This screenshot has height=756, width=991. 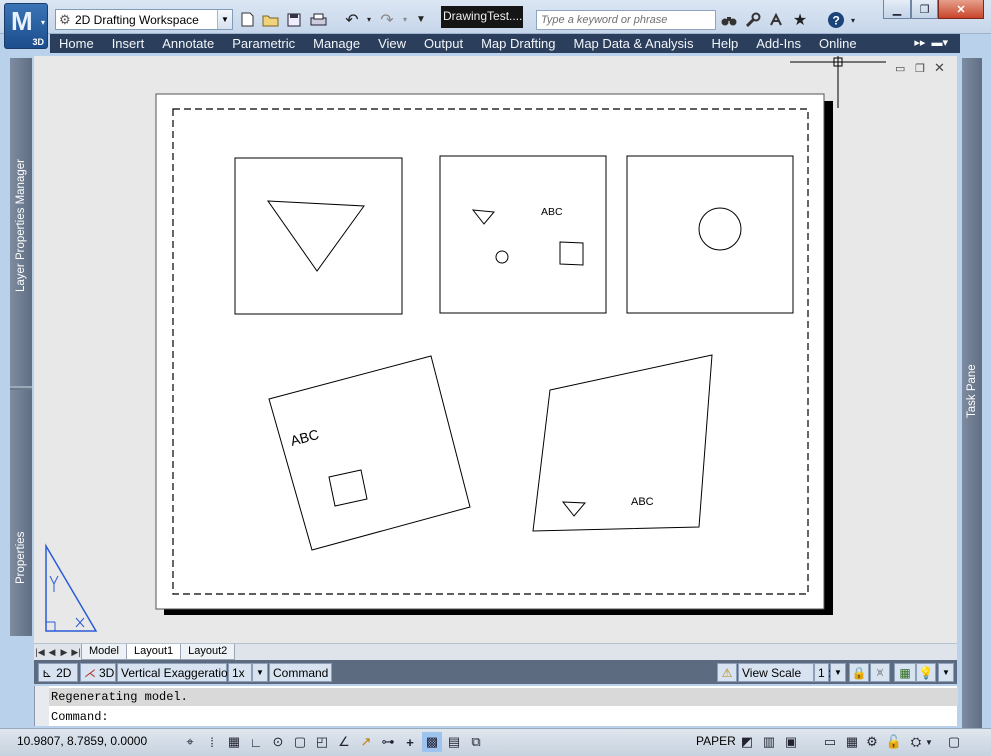 What do you see at coordinates (900, 68) in the screenshot?
I see `viewport-minimize-icon: ▭` at bounding box center [900, 68].